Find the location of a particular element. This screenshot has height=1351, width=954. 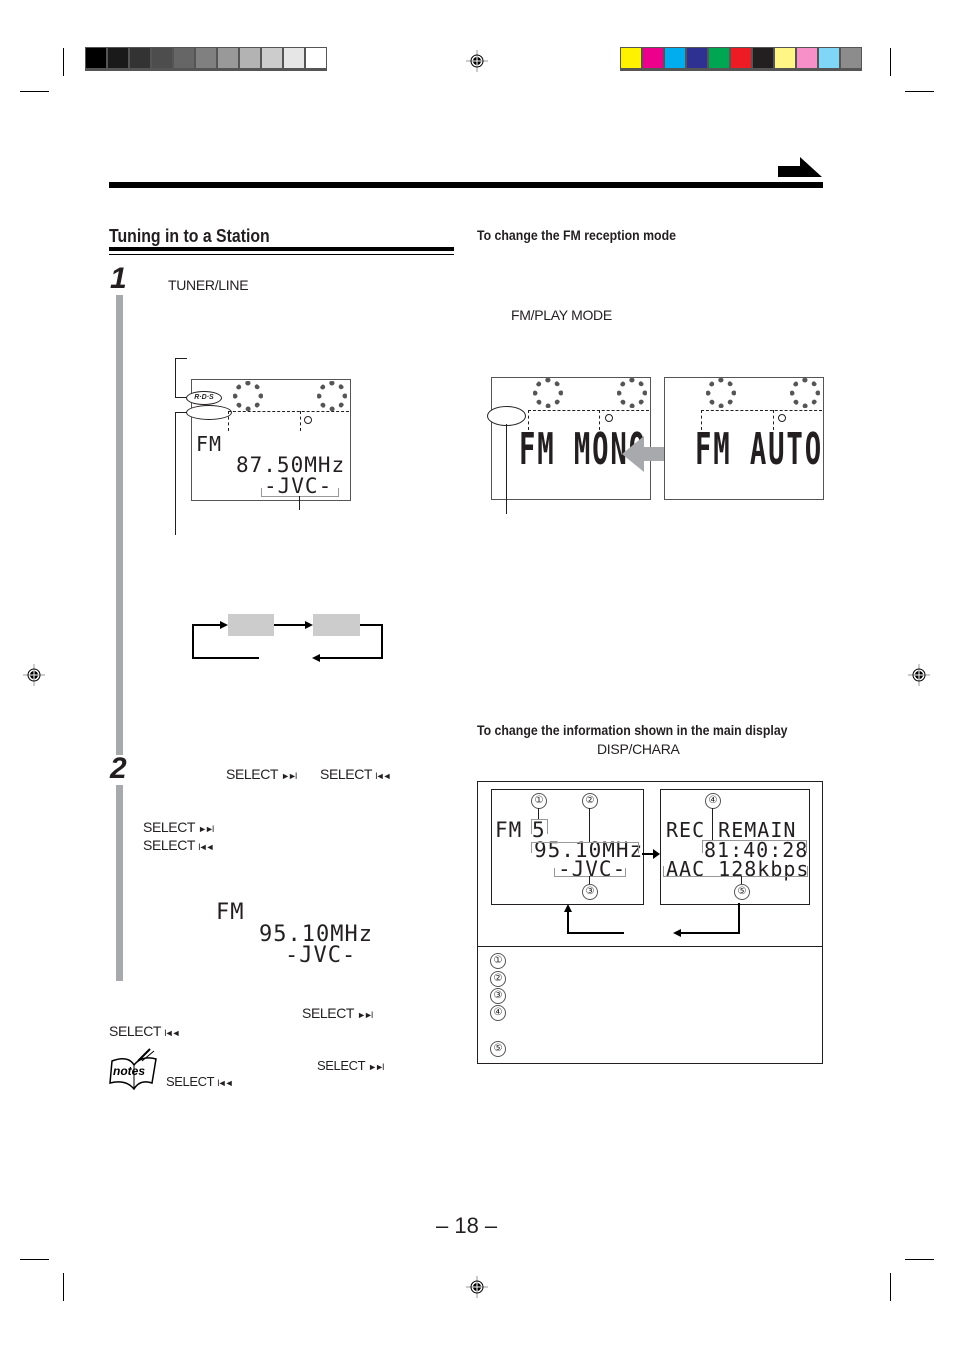

fm-play-mode-button-label: FM/PLAY MODE is located at coordinates (561, 315).